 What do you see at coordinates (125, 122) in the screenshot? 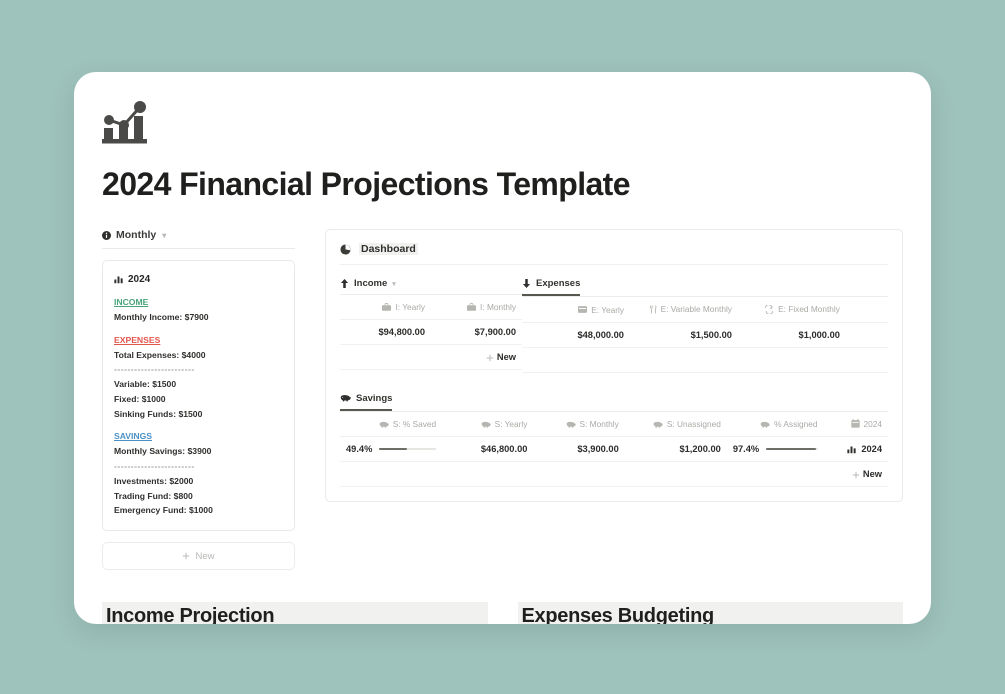
I see `bar-chart-growth-icon` at bounding box center [125, 122].